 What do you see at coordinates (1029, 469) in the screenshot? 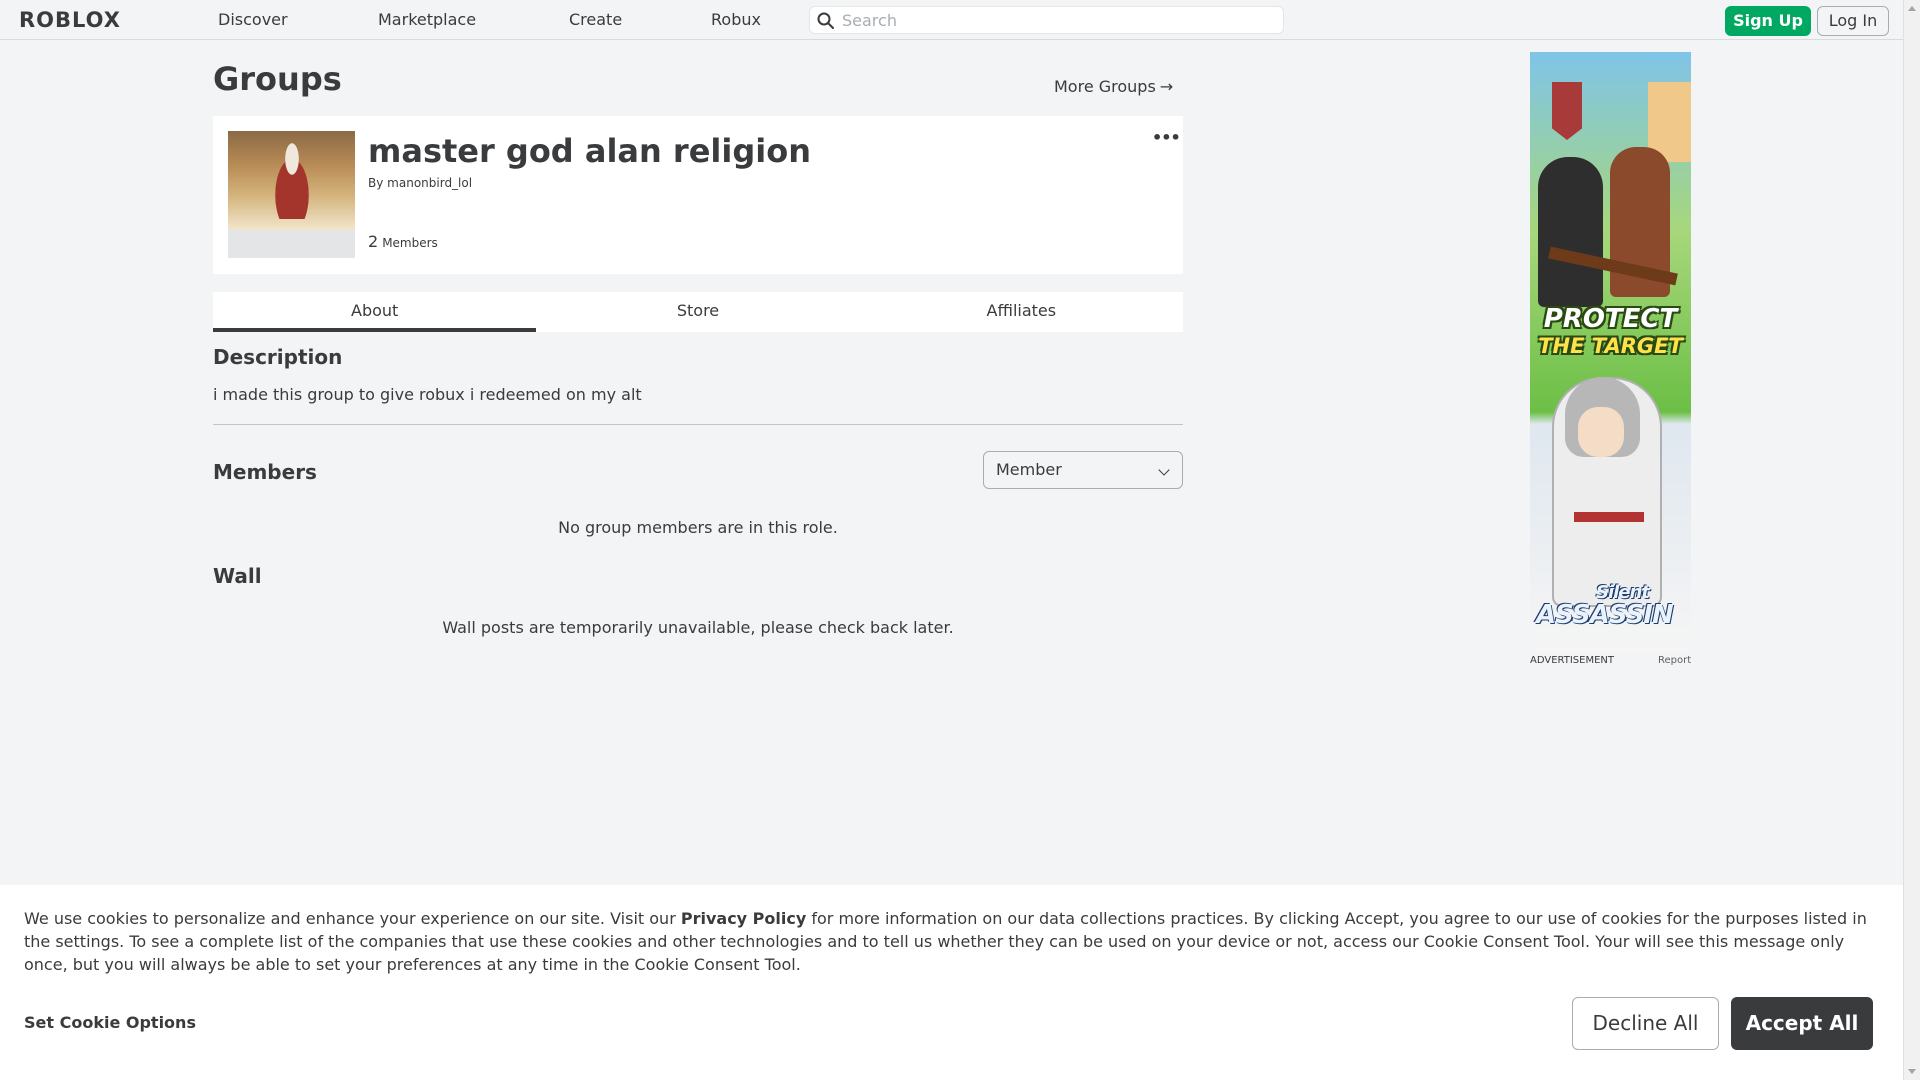
I see `role-selected-value: Member` at bounding box center [1029, 469].